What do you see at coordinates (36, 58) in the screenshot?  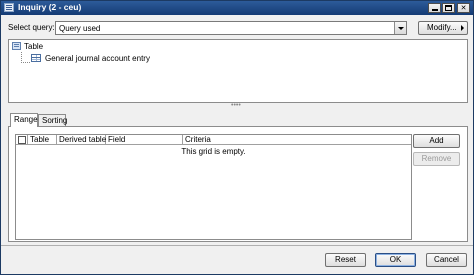 I see `table-icon` at bounding box center [36, 58].